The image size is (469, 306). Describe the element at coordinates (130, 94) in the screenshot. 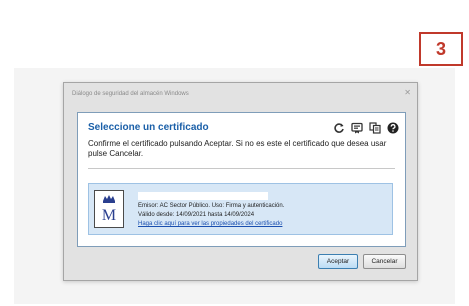

I see `dialog-title: Diálogo de seguridad del almacén Windows` at that location.